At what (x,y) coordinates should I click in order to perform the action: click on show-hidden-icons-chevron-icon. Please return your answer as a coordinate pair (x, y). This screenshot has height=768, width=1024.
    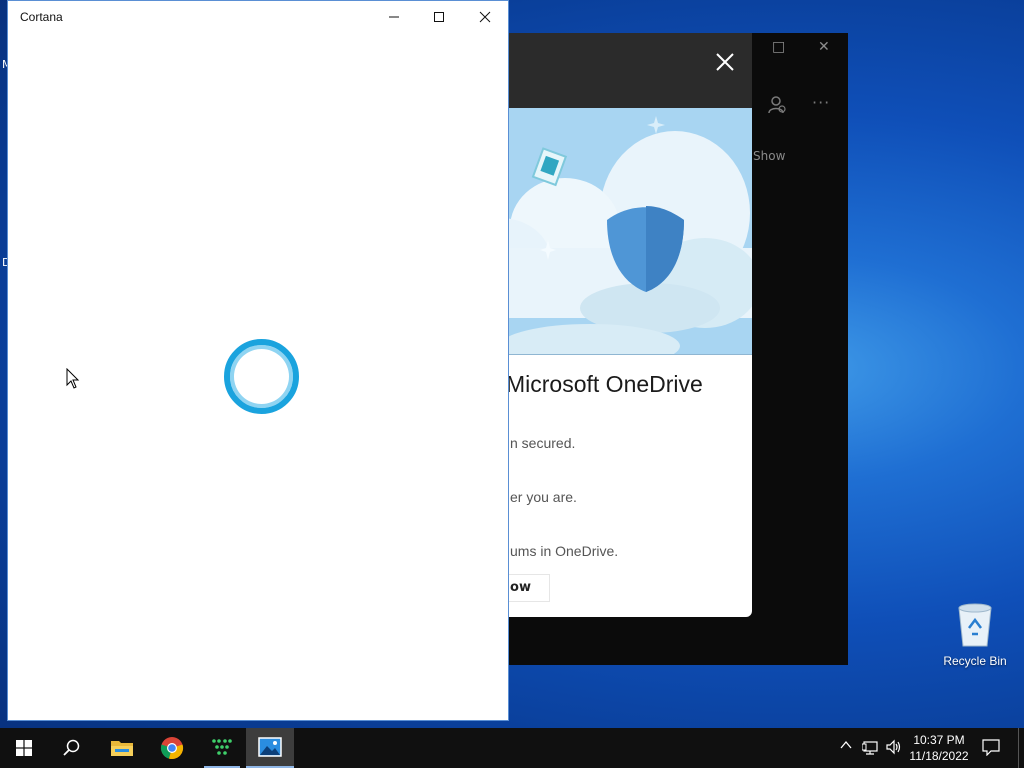
    Looking at the image, I should click on (846, 747).